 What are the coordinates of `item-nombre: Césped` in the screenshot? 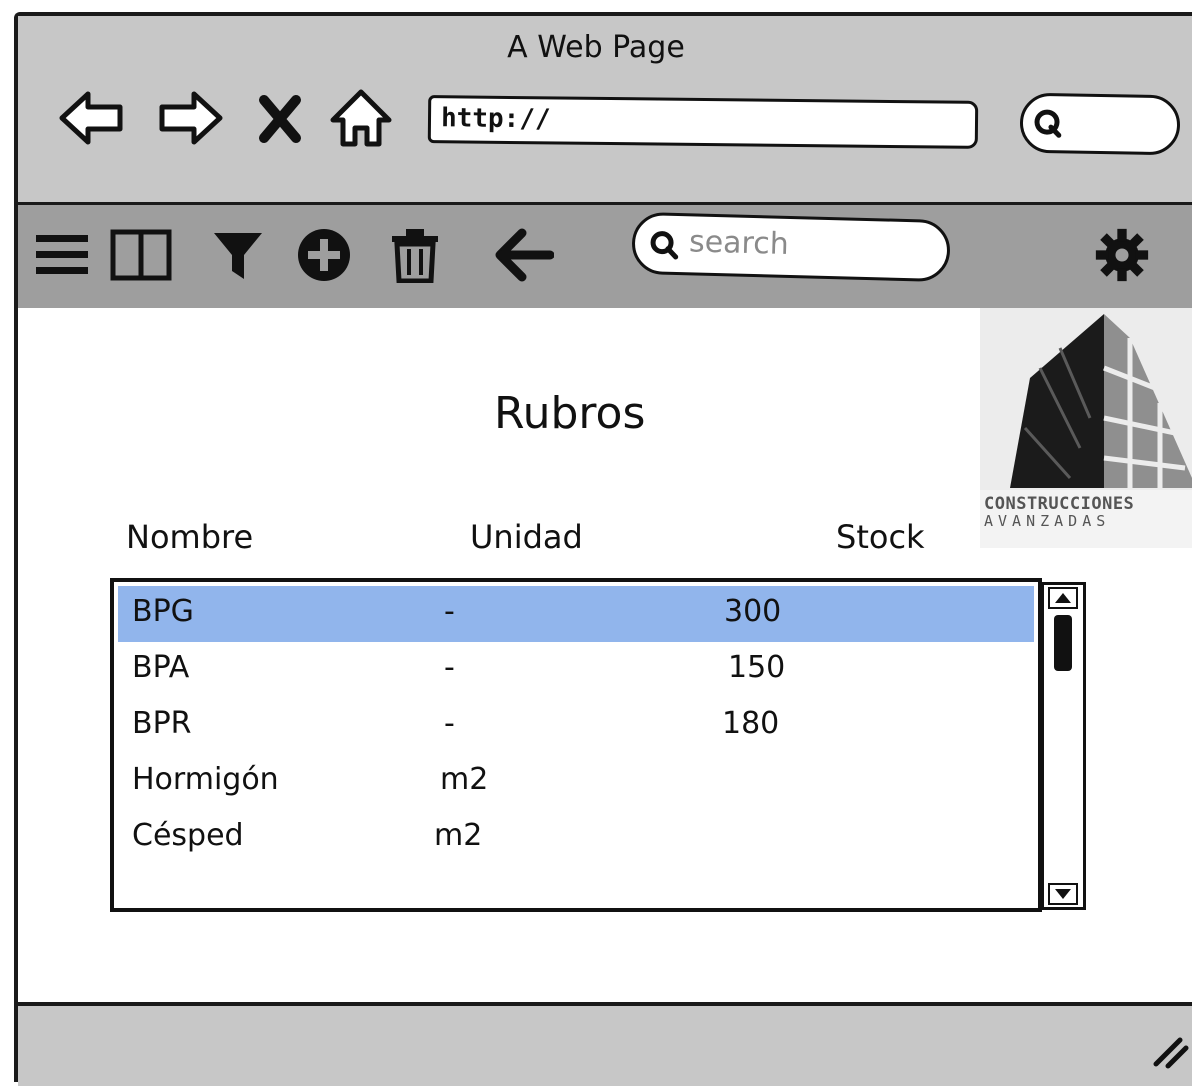 It's located at (188, 835).